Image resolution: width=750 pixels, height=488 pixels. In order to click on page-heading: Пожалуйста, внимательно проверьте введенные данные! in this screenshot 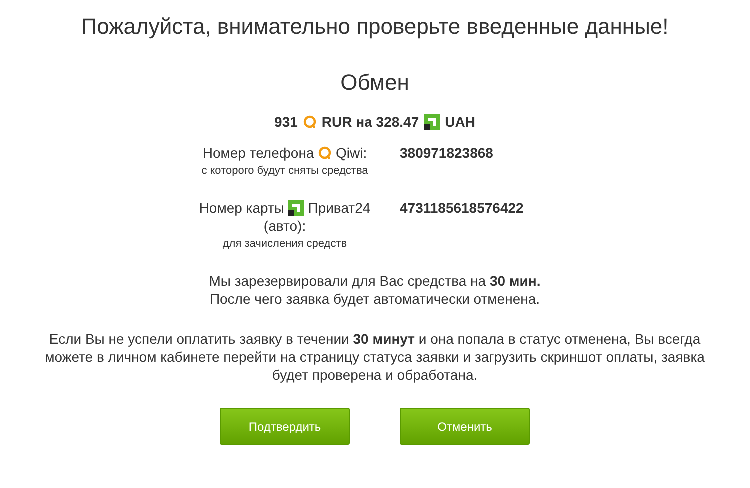, I will do `click(375, 27)`.